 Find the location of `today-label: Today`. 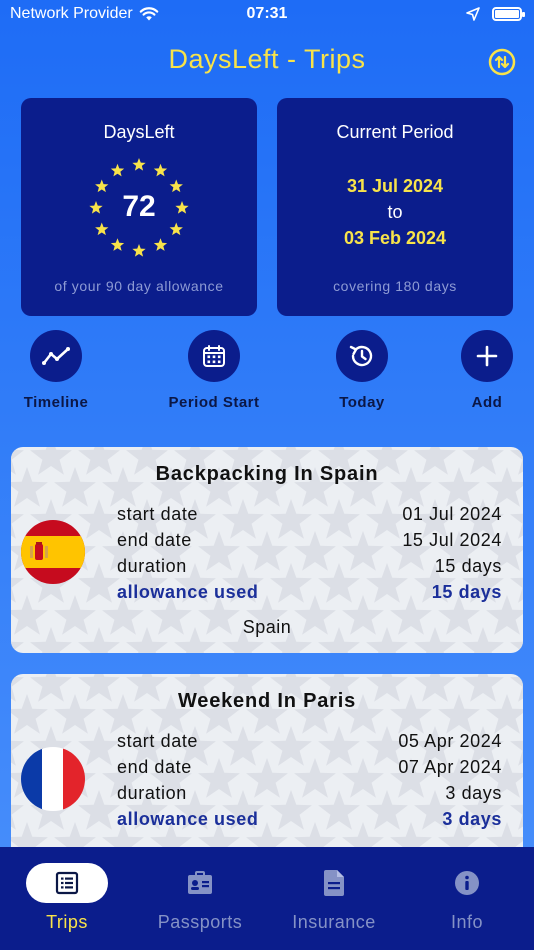

today-label: Today is located at coordinates (362, 402).